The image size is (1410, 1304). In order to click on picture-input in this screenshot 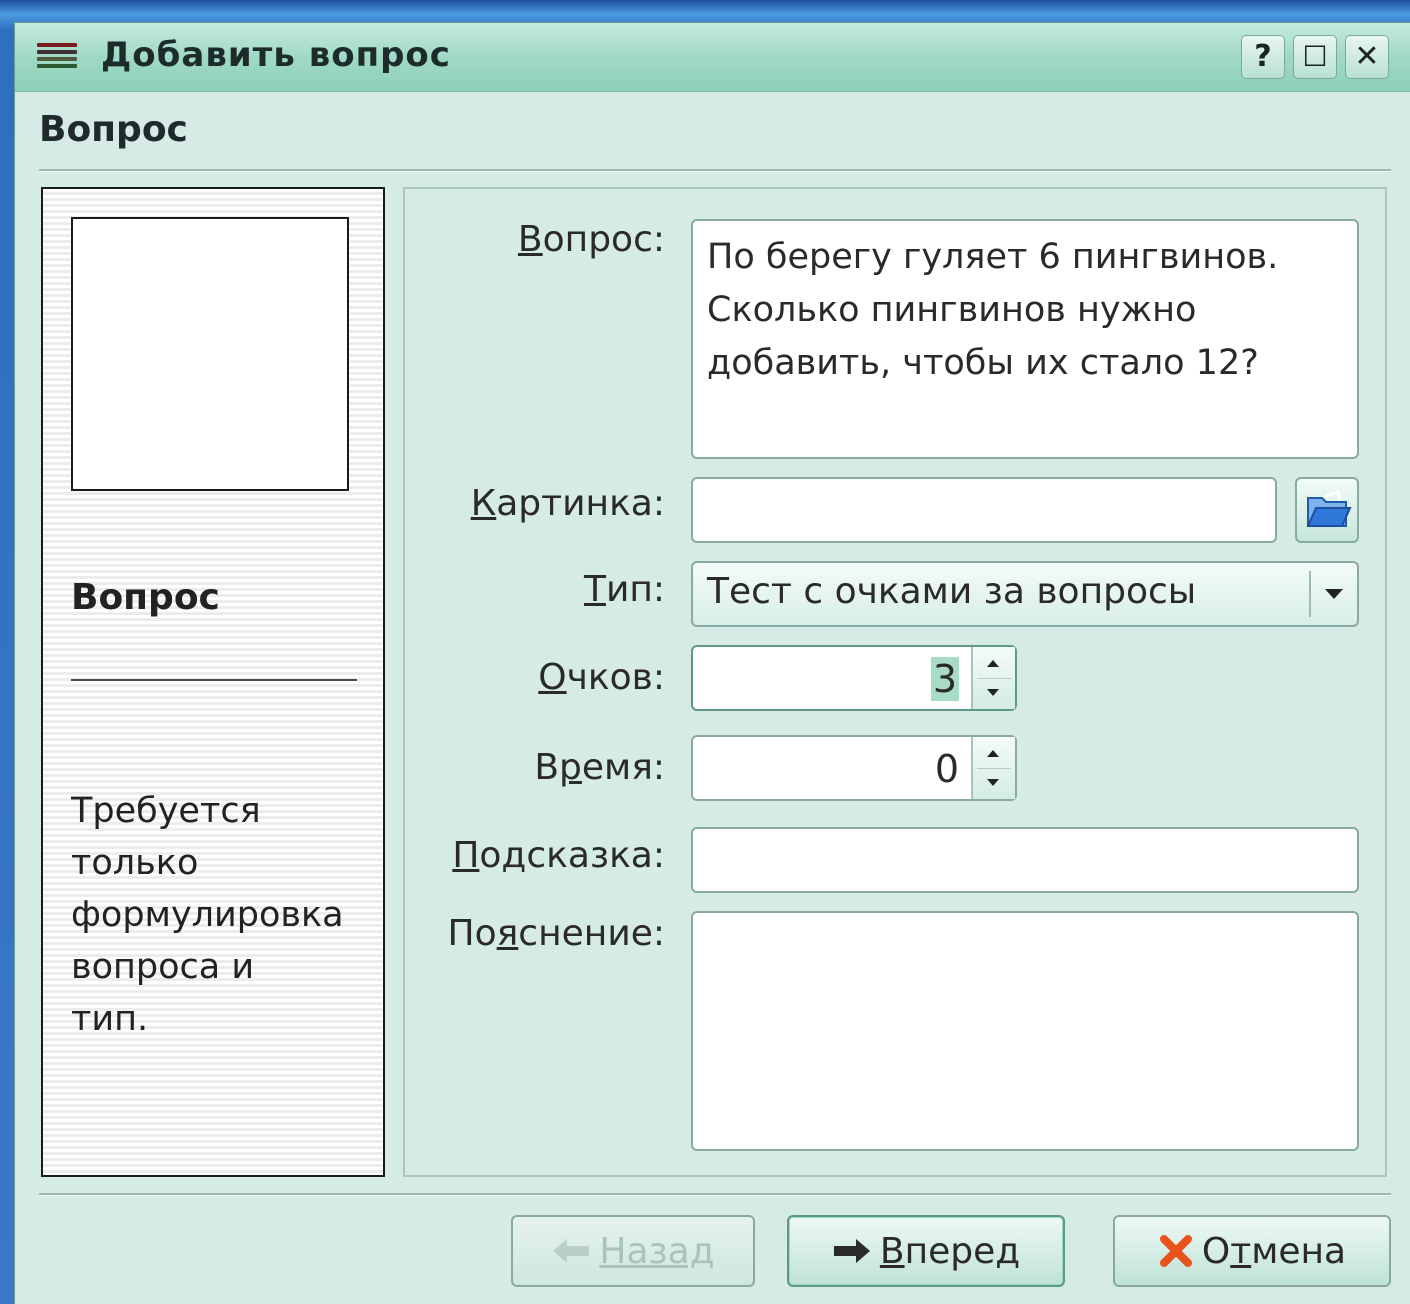, I will do `click(984, 510)`.